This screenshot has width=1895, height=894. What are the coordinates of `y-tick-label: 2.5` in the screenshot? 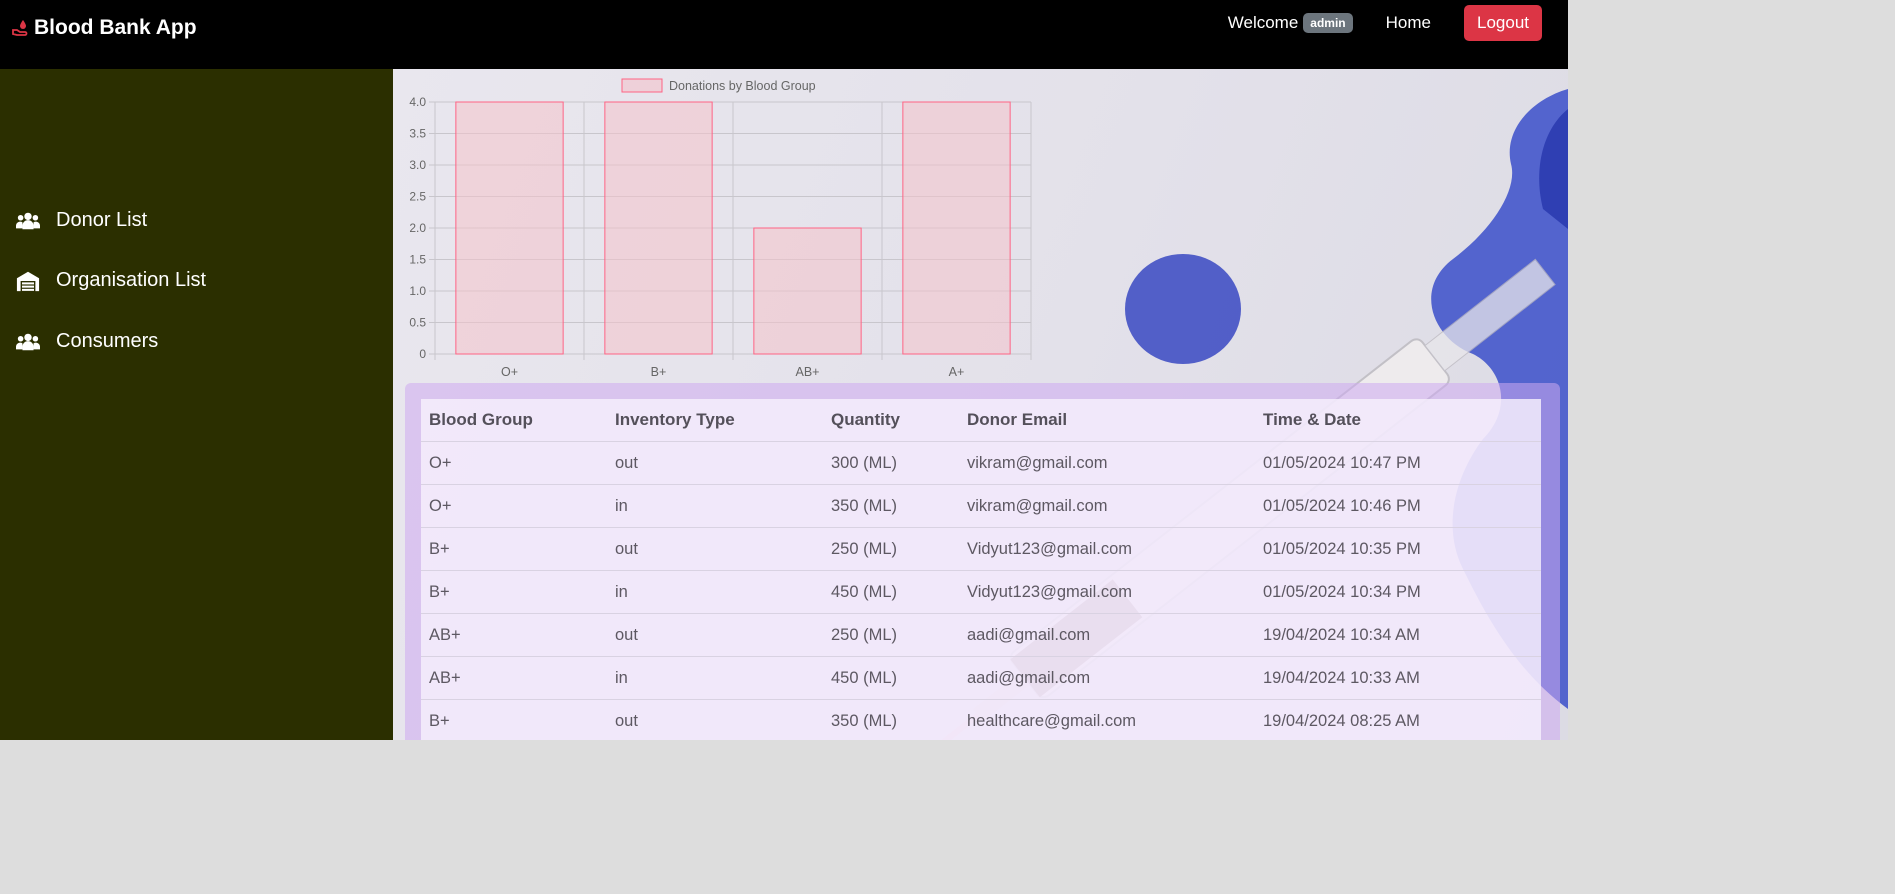 It's located at (417, 197).